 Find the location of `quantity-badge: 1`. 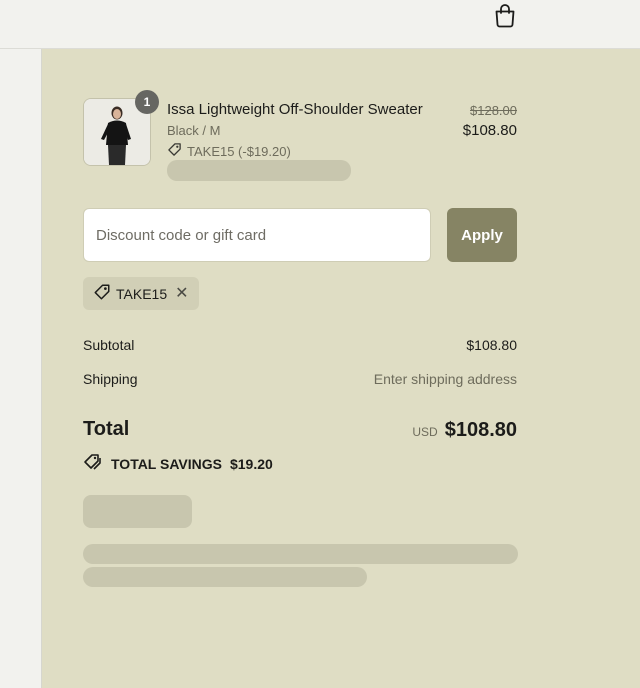

quantity-badge: 1 is located at coordinates (147, 102).